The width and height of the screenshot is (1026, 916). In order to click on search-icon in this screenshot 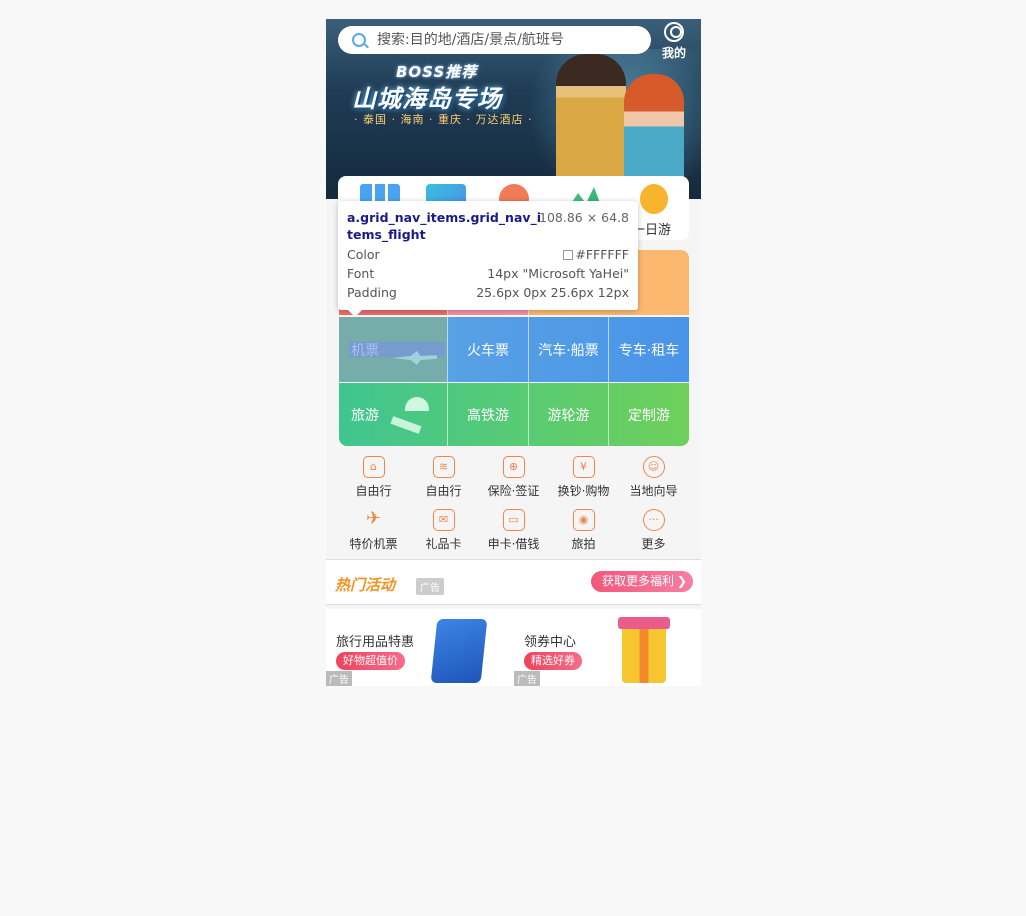, I will do `click(359, 40)`.